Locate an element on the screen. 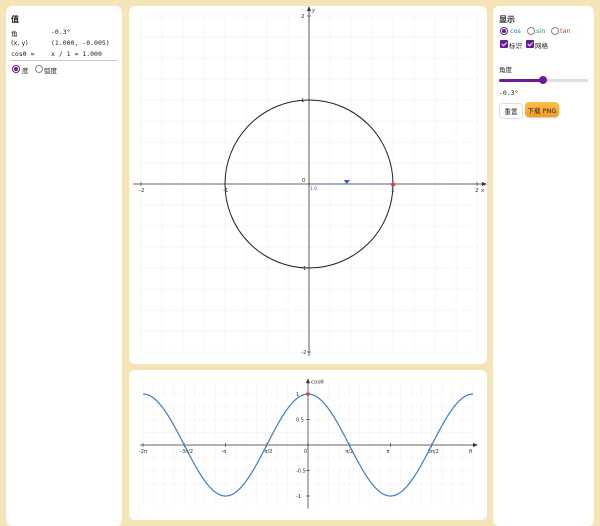 The height and width of the screenshot is (526, 600). x-tick-label: π is located at coordinates (387, 452).